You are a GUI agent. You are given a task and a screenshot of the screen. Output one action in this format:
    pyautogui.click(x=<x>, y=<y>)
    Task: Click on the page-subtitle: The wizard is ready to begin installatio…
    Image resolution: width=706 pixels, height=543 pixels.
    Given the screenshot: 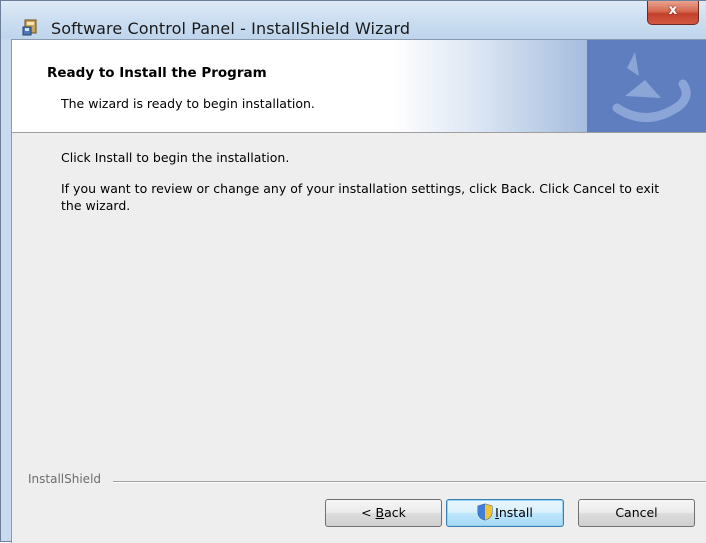 What is the action you would take?
    pyautogui.click(x=188, y=103)
    